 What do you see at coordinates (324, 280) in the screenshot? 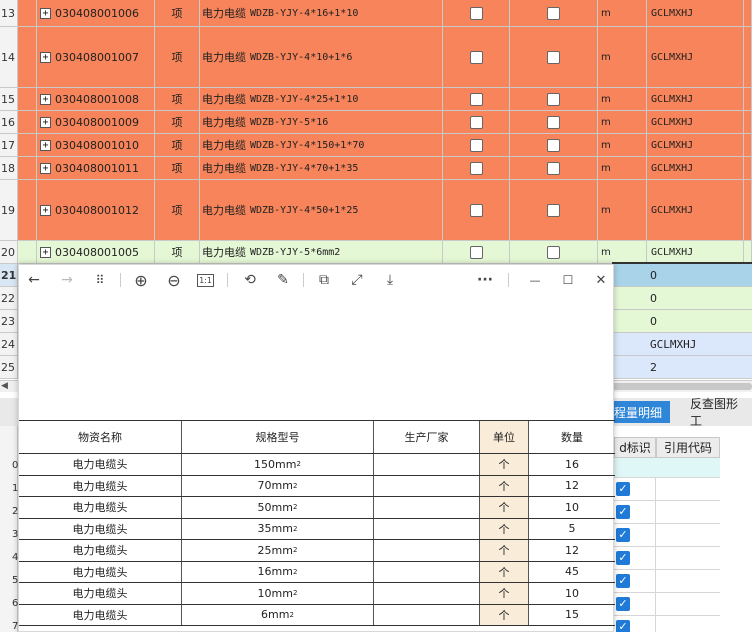
I see `copy-icon: ⧉` at bounding box center [324, 280].